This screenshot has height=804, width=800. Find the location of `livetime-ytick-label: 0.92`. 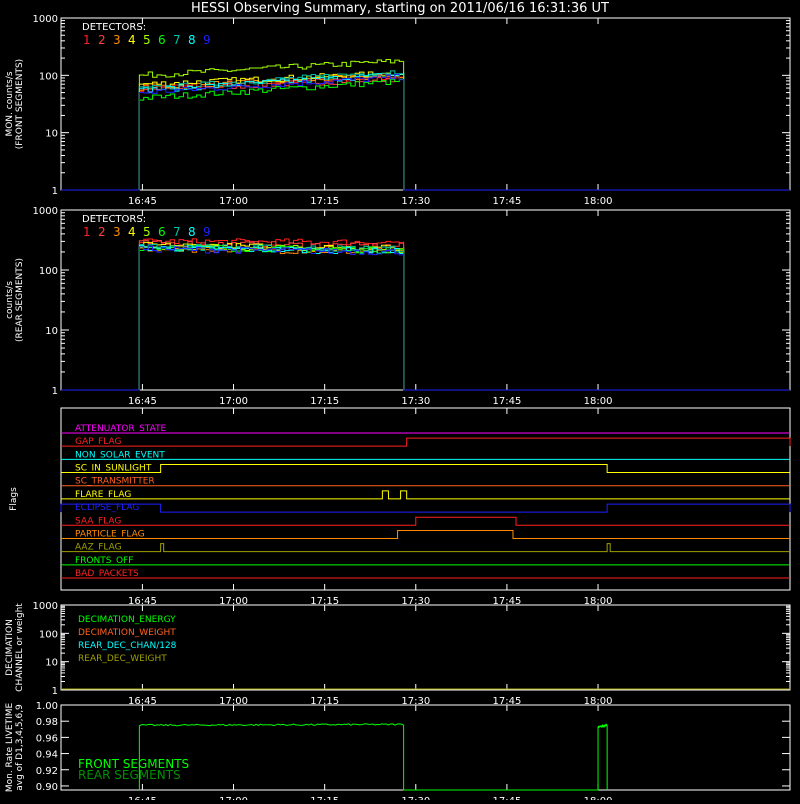

livetime-ytick-label: 0.92 is located at coordinates (47, 771).